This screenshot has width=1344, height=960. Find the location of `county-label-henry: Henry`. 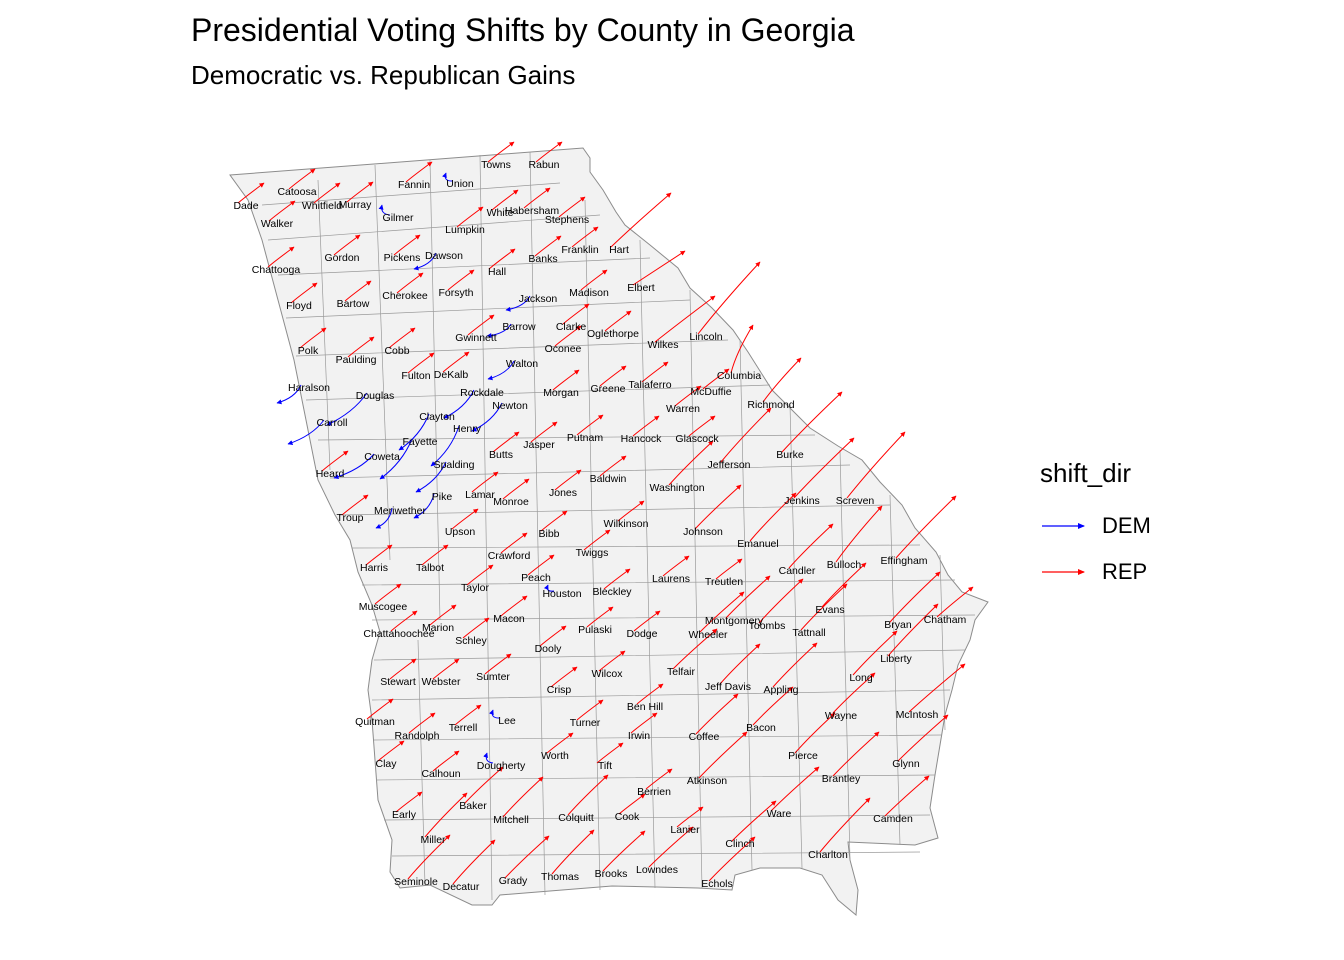

county-label-henry: Henry is located at coordinates (467, 429).